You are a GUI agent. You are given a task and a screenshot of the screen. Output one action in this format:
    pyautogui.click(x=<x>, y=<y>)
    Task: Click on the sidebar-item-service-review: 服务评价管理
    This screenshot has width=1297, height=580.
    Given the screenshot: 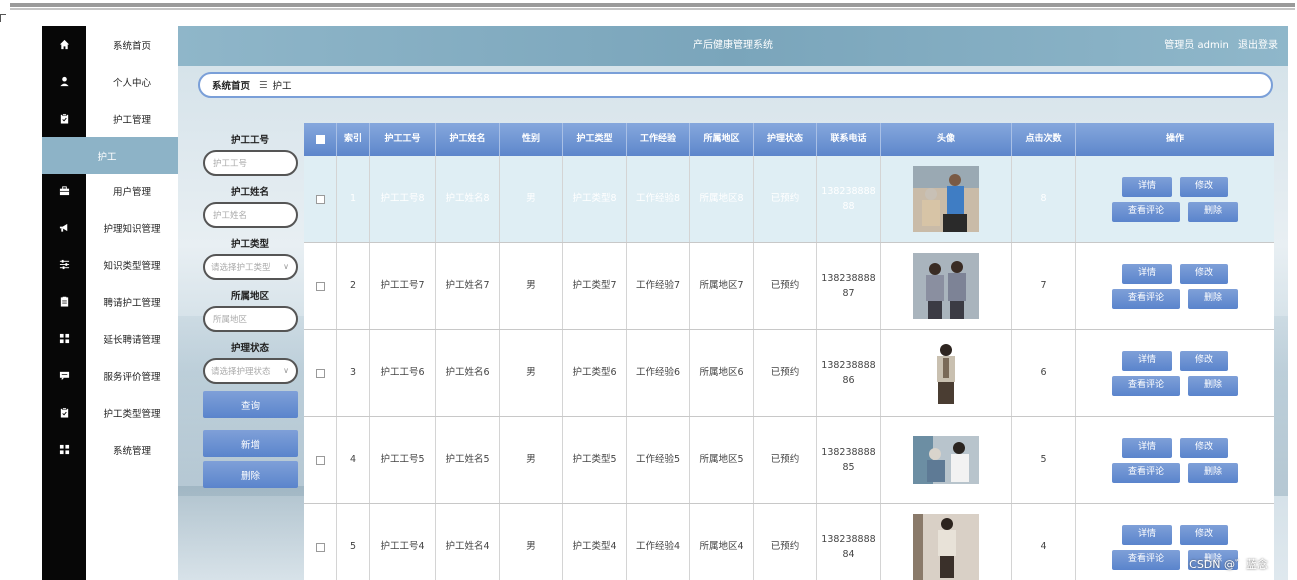 What is the action you would take?
    pyautogui.click(x=110, y=375)
    